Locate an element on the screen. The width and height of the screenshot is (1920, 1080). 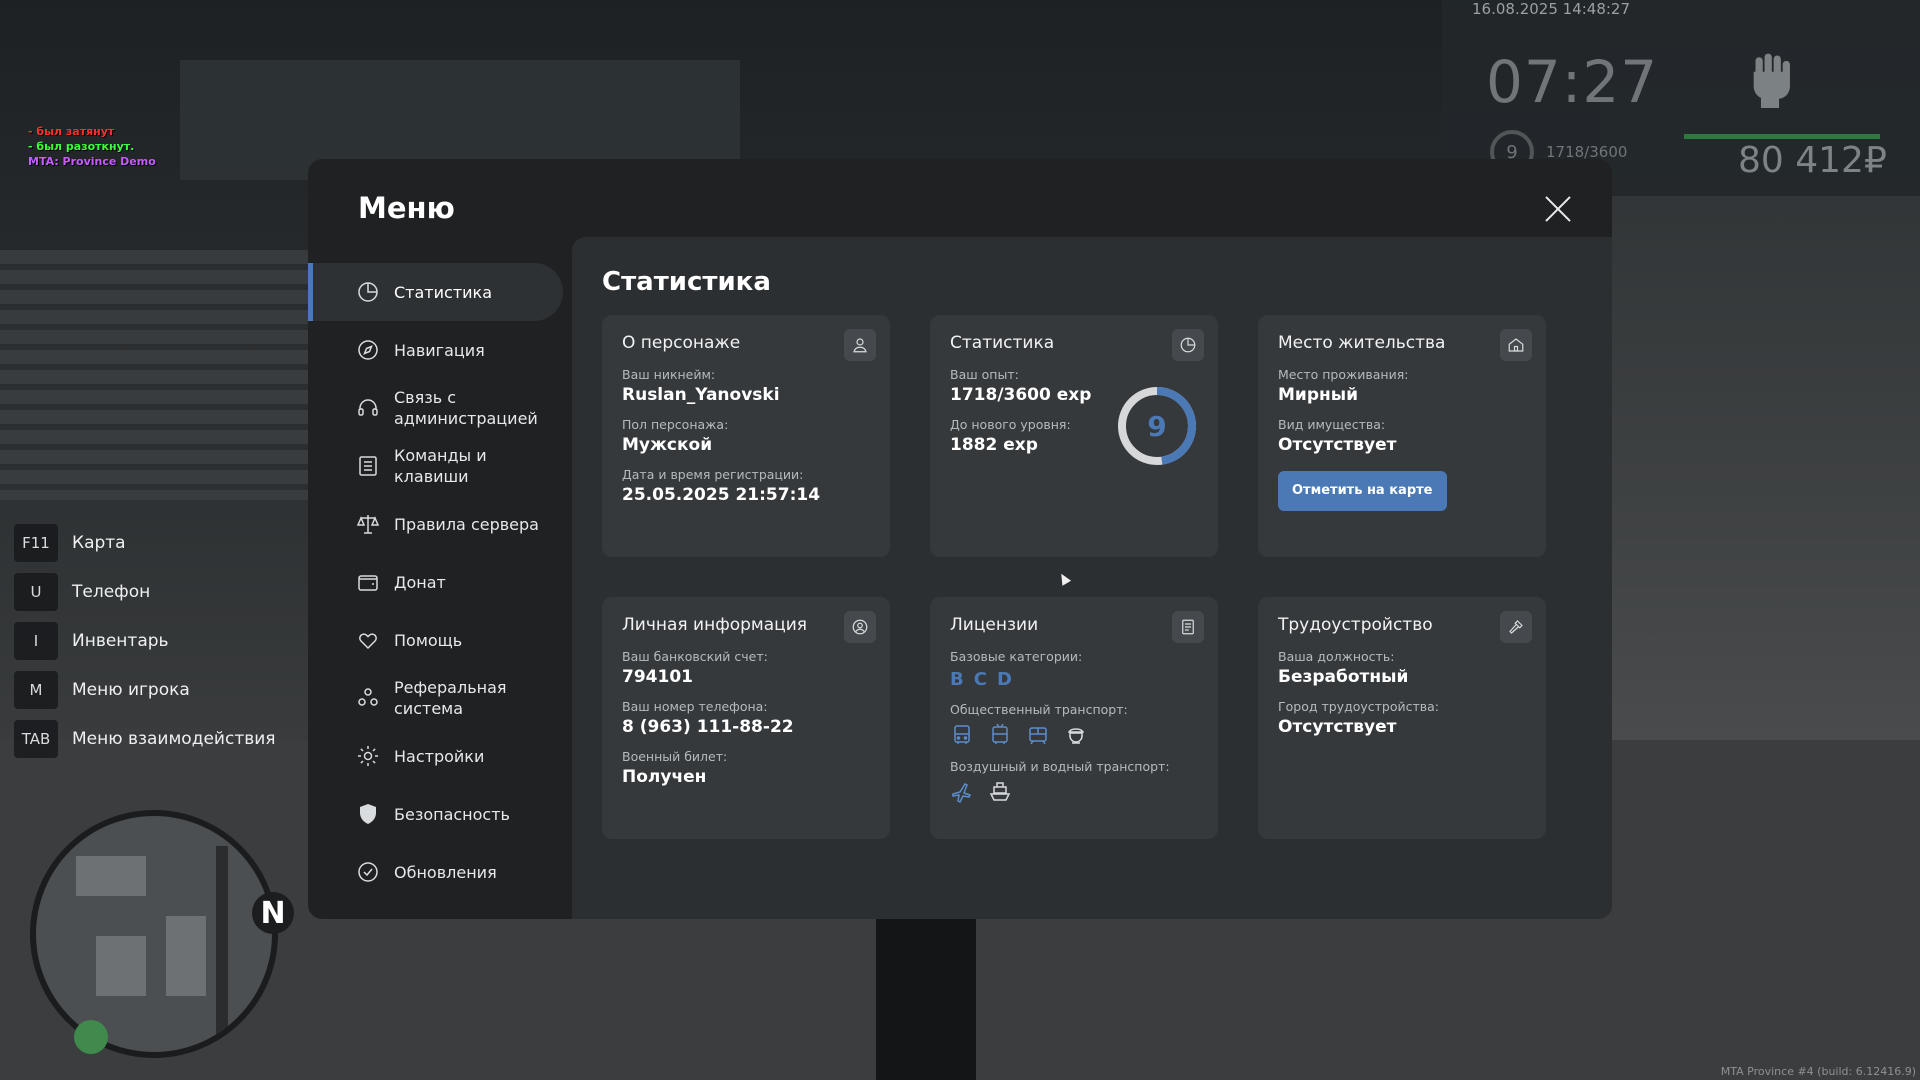
field-label: Воздушный и водный транспорт: is located at coordinates (1060, 766).